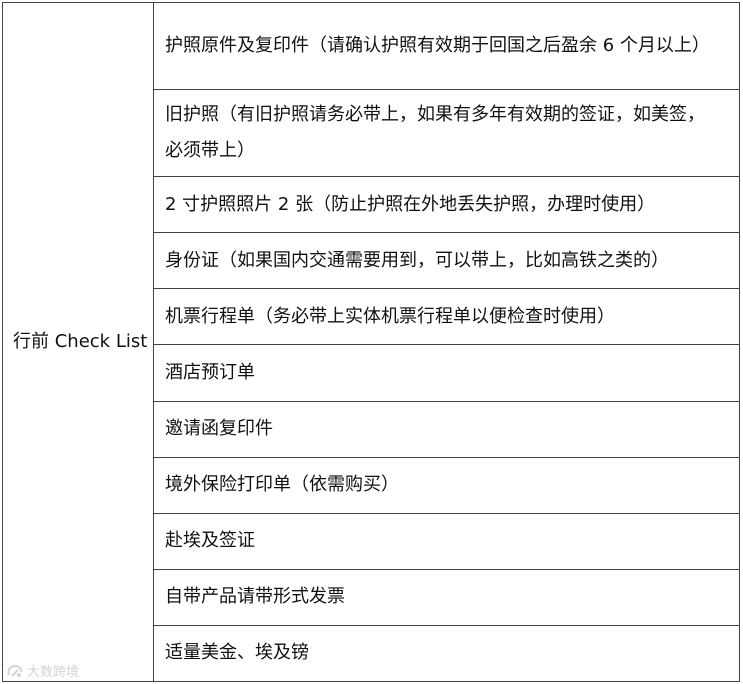 The height and width of the screenshot is (684, 743). Describe the element at coordinates (446, 541) in the screenshot. I see `checklist-item-visa: 赴埃及签证` at that location.